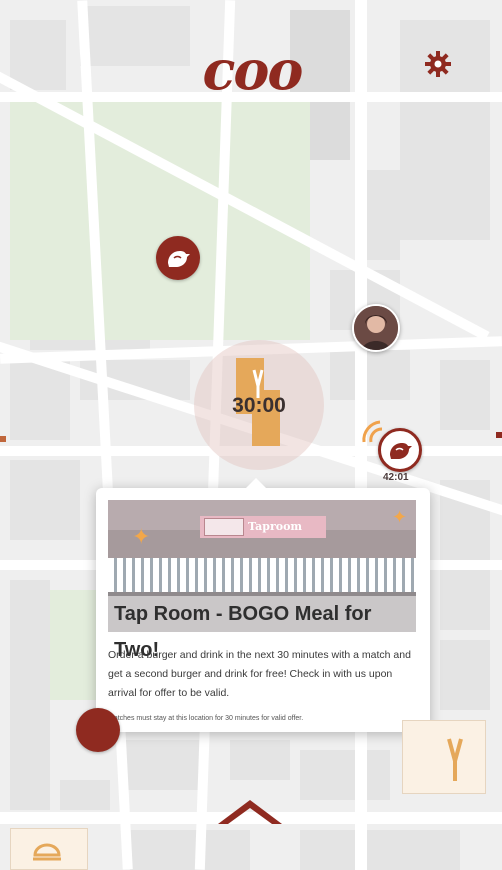  What do you see at coordinates (262, 628) in the screenshot?
I see `deal-title: Tap Room - BOGO Meal for Two!` at bounding box center [262, 628].